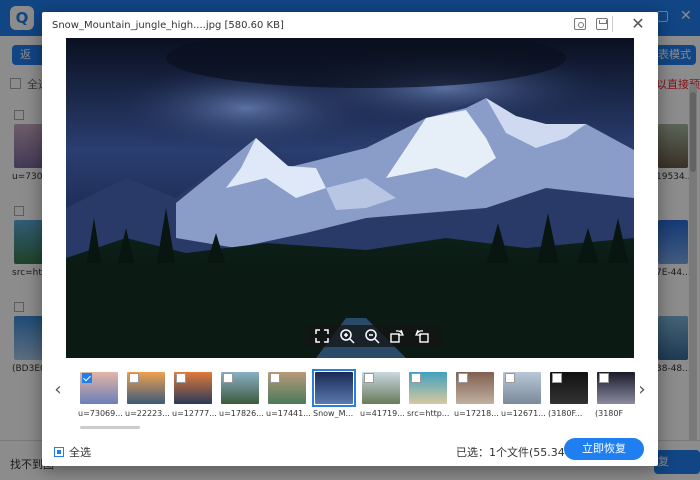  I want to click on next-arrow-icon: ›, so click(642, 390).